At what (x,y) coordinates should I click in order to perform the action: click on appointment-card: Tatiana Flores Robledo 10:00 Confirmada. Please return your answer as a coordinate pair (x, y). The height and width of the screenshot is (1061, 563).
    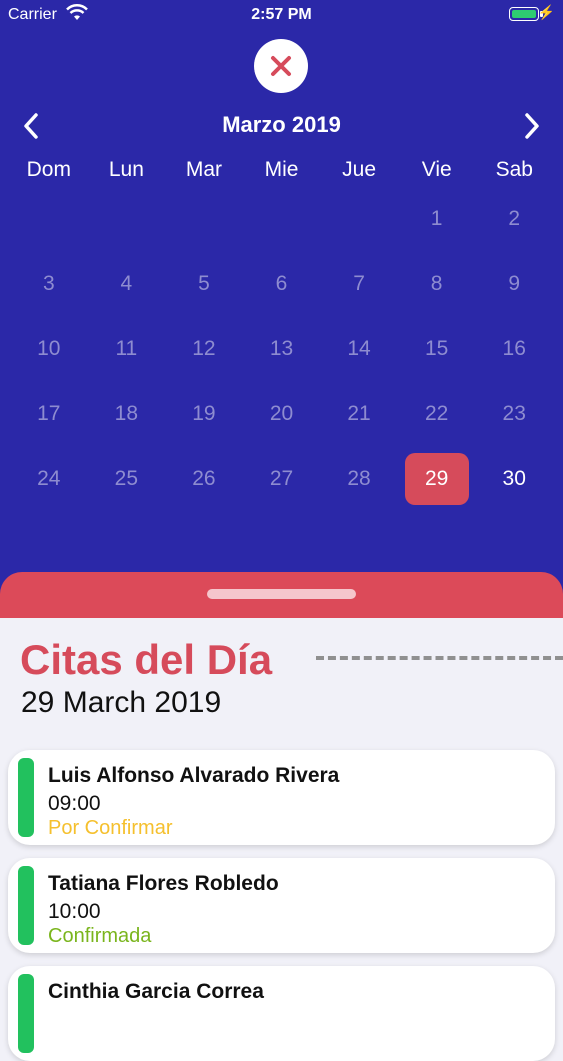
    Looking at the image, I should click on (281, 905).